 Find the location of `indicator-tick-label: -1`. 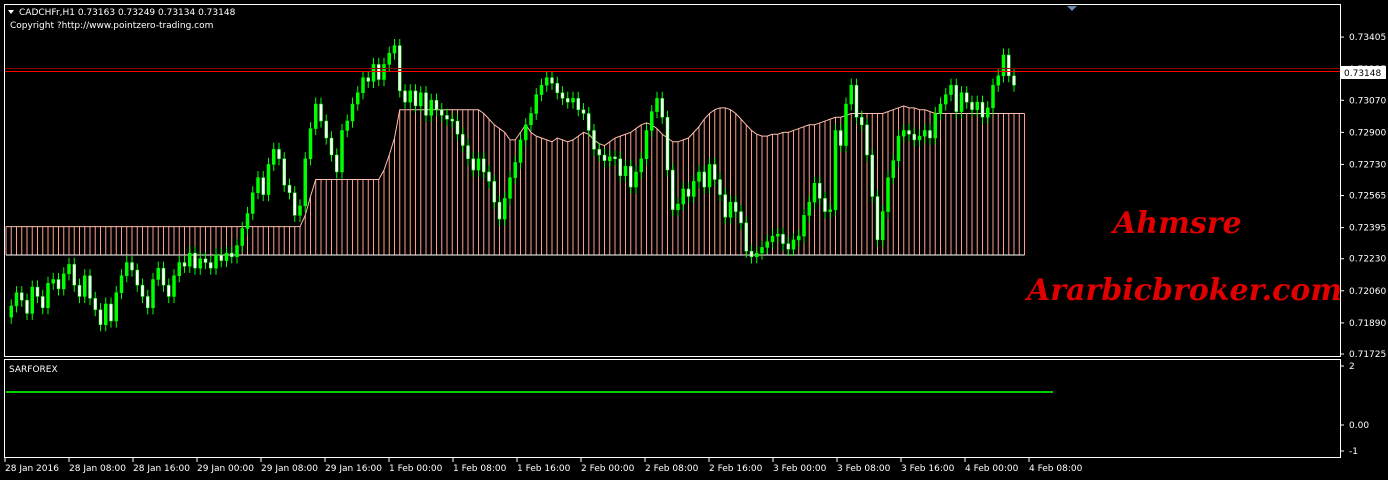

indicator-tick-label: -1 is located at coordinates (1353, 452).